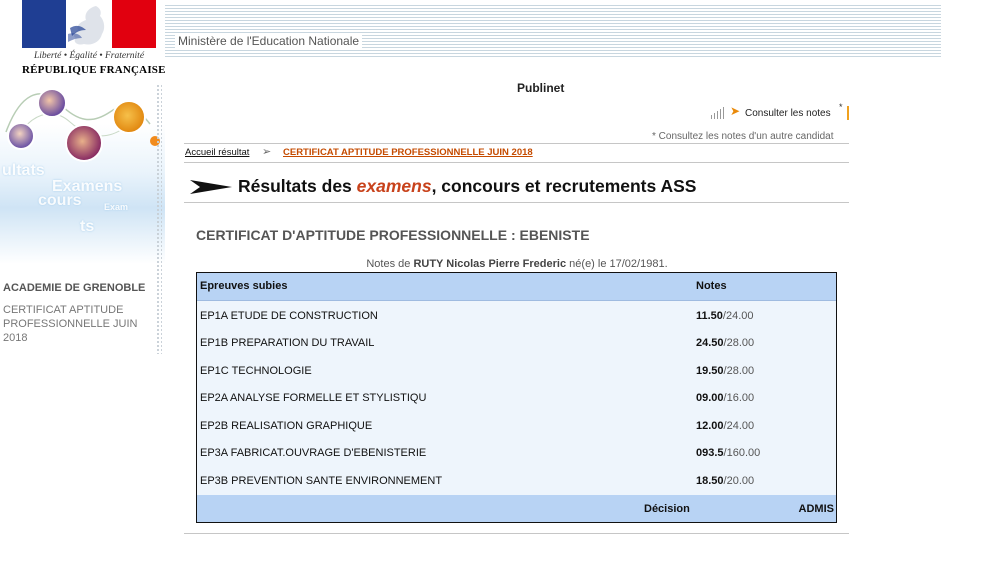 The width and height of the screenshot is (996, 578). What do you see at coordinates (735, 111) in the screenshot?
I see `arrow-icon: ➤` at bounding box center [735, 111].